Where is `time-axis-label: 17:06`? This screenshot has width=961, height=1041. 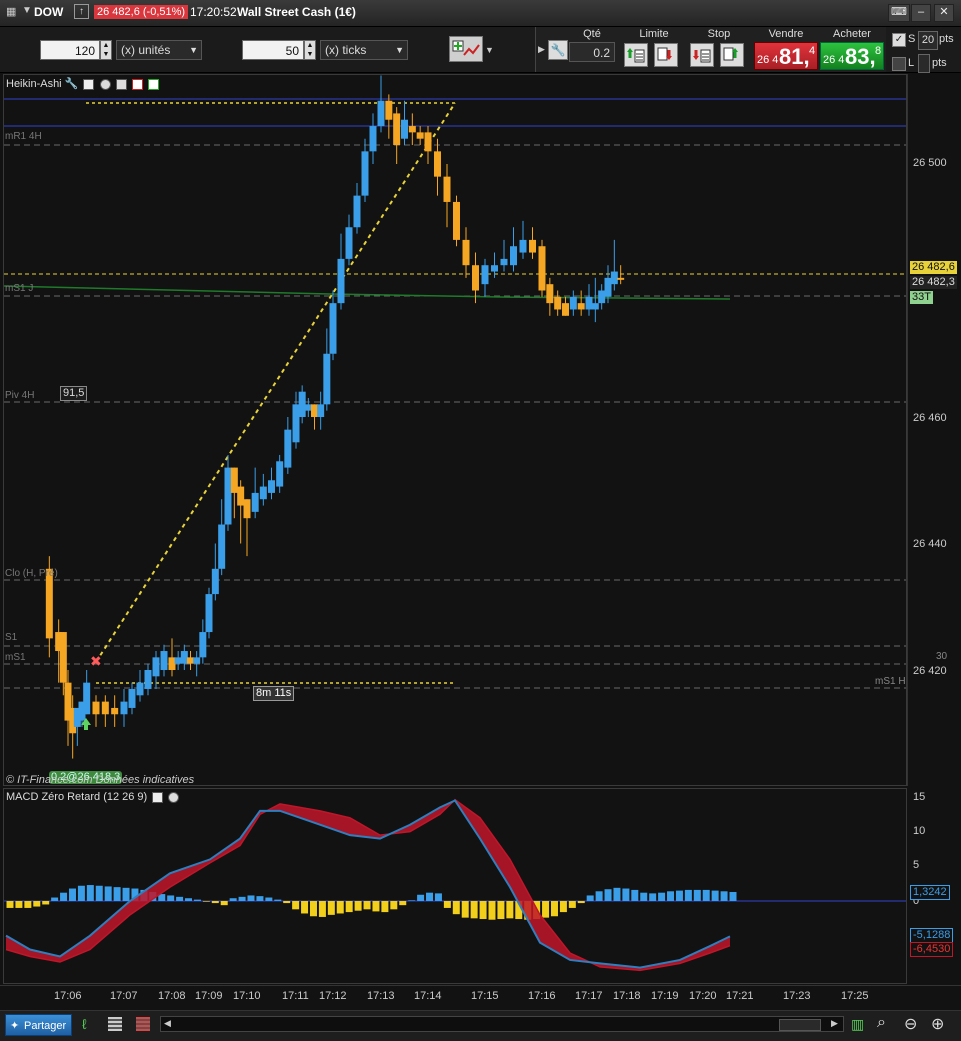 time-axis-label: 17:06 is located at coordinates (68, 996).